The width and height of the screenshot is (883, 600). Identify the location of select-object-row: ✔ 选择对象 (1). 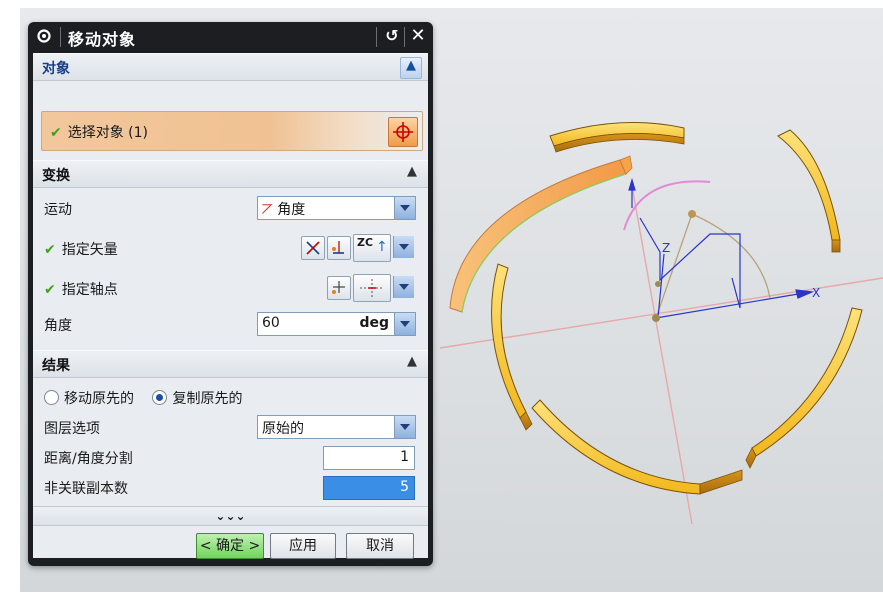
(232, 131).